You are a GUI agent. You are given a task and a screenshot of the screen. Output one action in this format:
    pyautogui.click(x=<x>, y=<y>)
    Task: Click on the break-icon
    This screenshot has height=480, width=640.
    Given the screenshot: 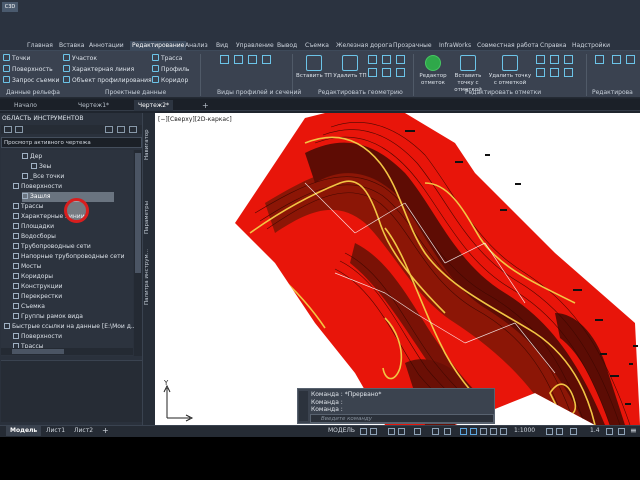 What is the action you would take?
    pyautogui.click(x=372, y=59)
    